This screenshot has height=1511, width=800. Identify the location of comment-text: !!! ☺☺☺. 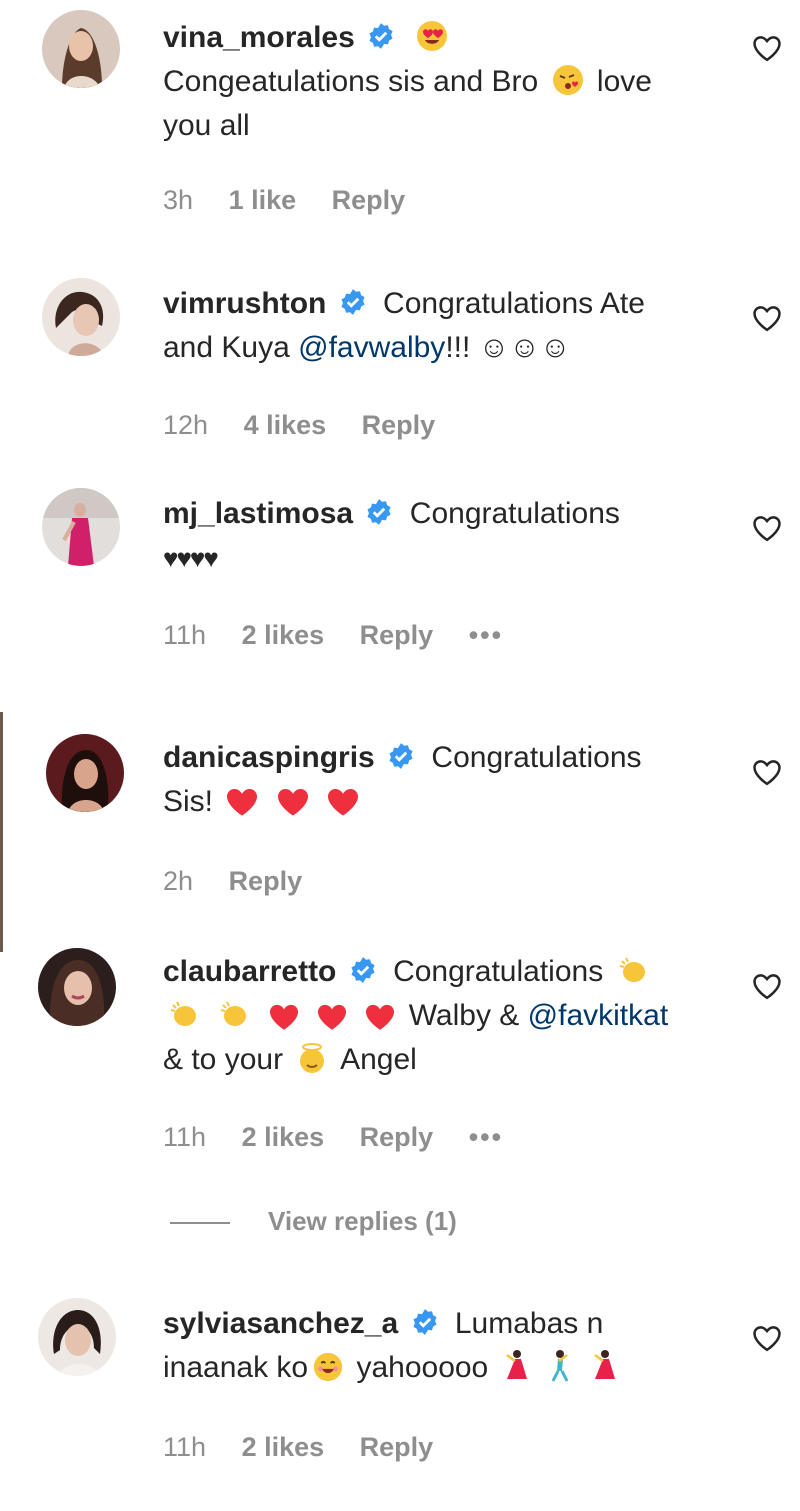
(508, 347).